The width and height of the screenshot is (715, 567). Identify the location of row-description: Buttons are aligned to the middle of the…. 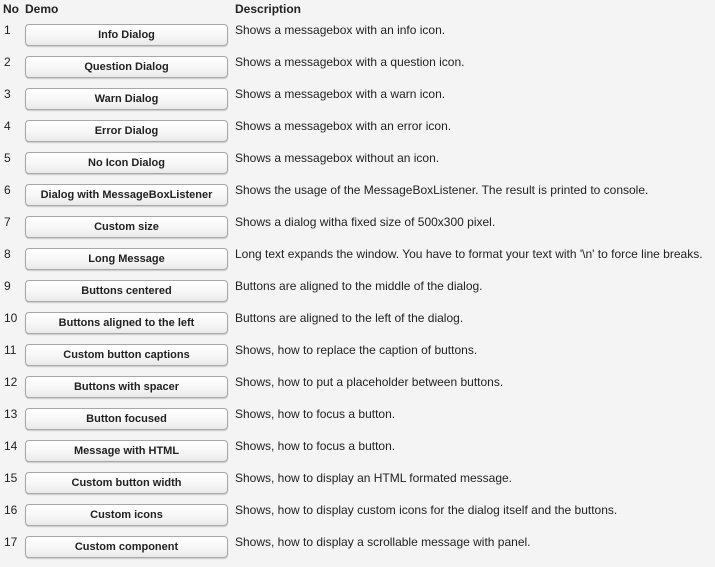
(359, 286).